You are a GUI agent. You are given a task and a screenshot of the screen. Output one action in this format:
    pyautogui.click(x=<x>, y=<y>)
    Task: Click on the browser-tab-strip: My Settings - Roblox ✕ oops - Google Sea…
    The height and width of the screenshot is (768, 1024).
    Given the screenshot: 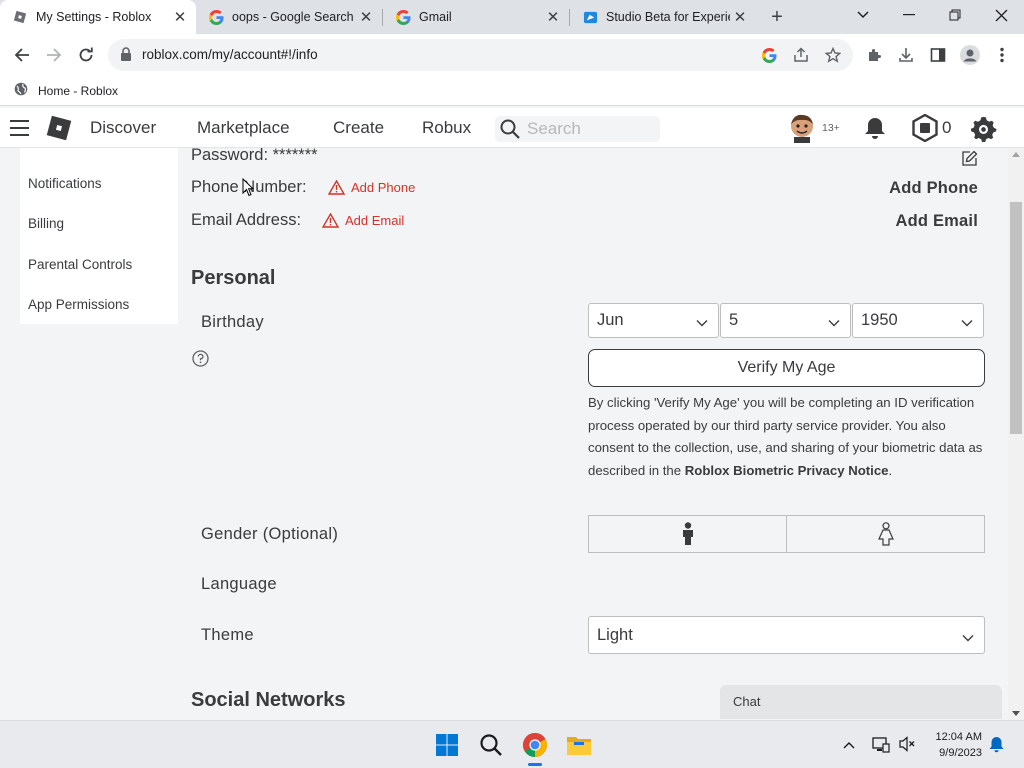 What is the action you would take?
    pyautogui.click(x=512, y=17)
    